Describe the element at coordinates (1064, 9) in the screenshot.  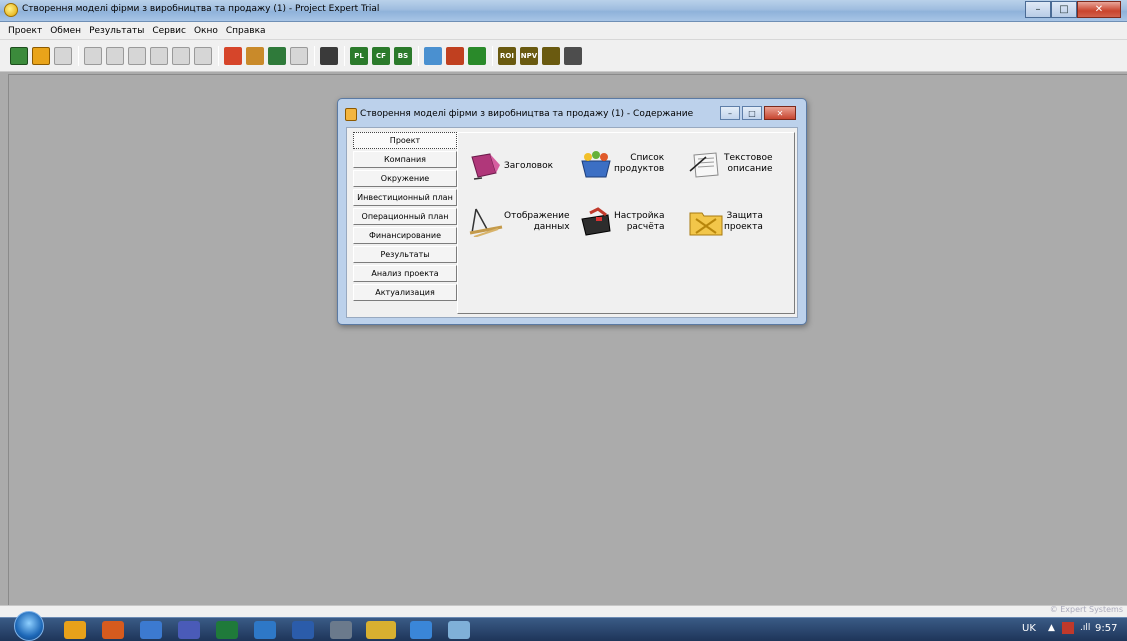
I see `maximize-button: □` at that location.